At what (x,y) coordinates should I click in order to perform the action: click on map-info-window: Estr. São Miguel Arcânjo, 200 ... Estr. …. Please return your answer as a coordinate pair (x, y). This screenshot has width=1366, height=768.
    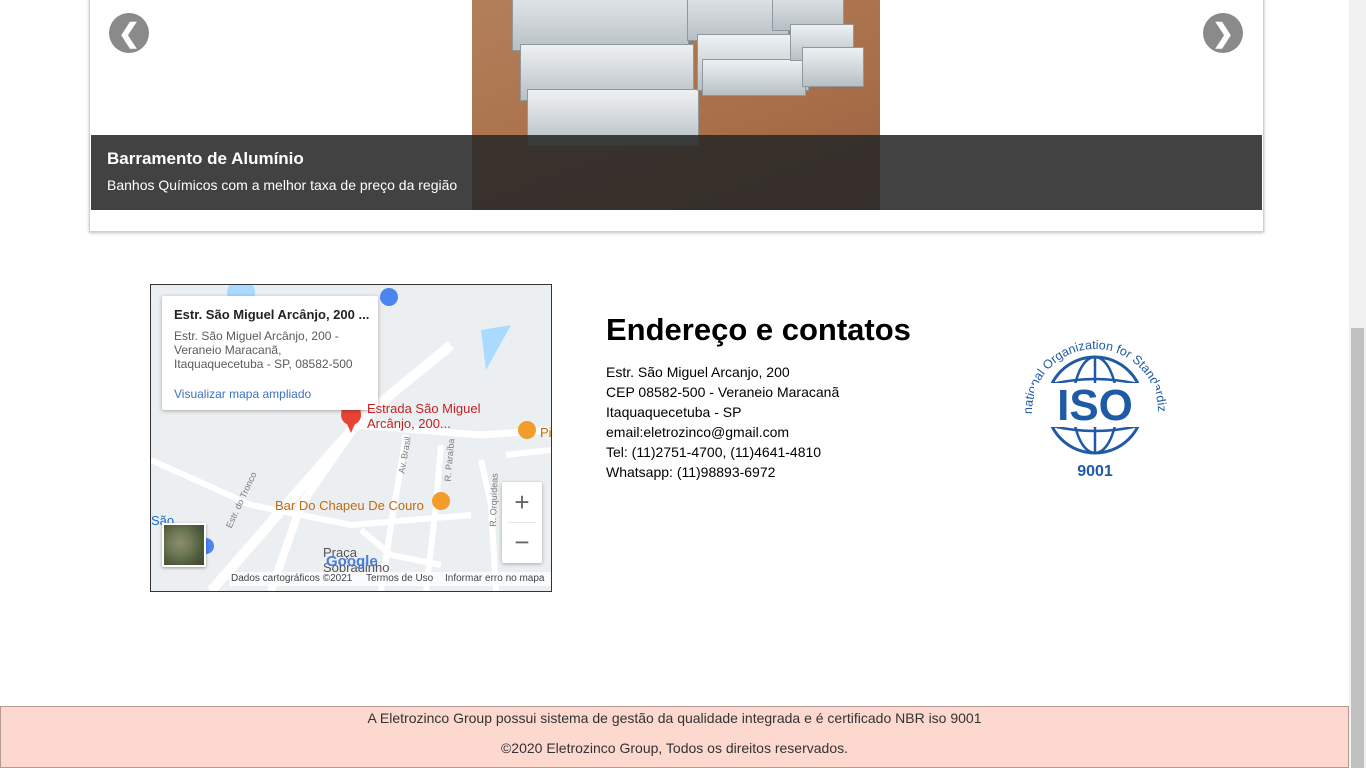
    Looking at the image, I should click on (270, 353).